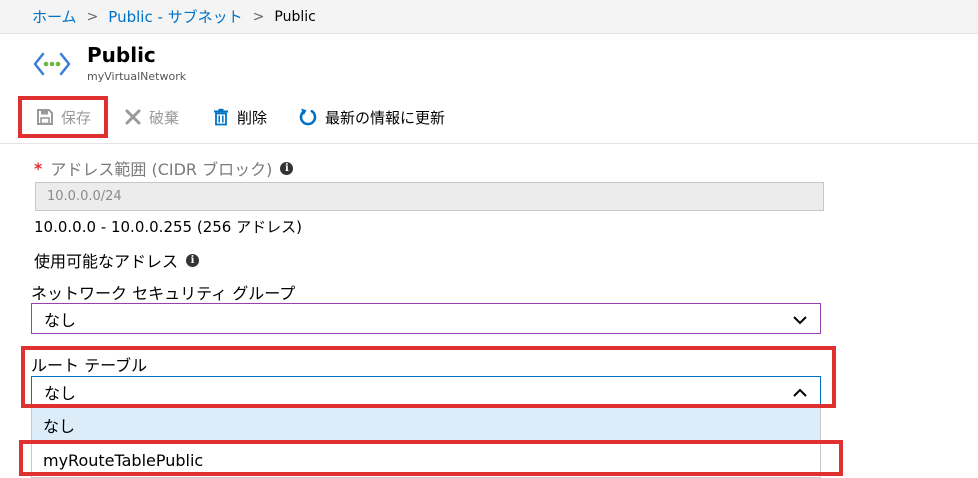  Describe the element at coordinates (60, 320) in the screenshot. I see `nsg-selected-value: なし` at that location.